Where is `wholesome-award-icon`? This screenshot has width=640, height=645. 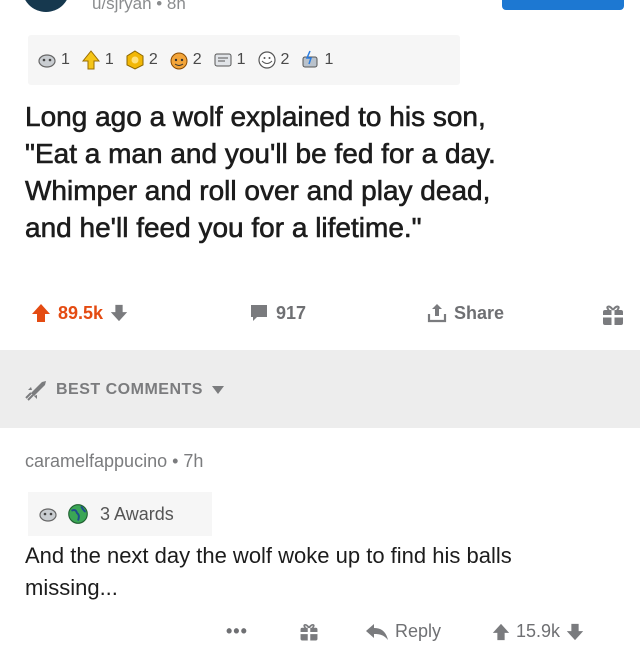 wholesome-award-icon is located at coordinates (179, 61).